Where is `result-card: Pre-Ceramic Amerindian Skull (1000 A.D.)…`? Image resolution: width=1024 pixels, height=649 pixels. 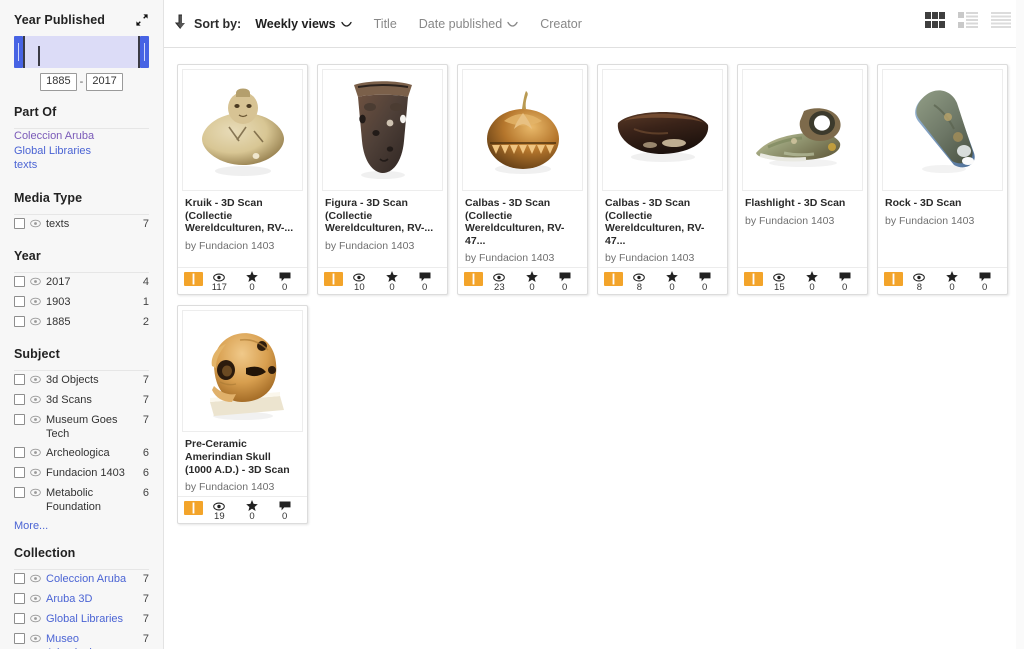 result-card: Pre-Ceramic Amerindian Skull (1000 A.D.)… is located at coordinates (242, 415).